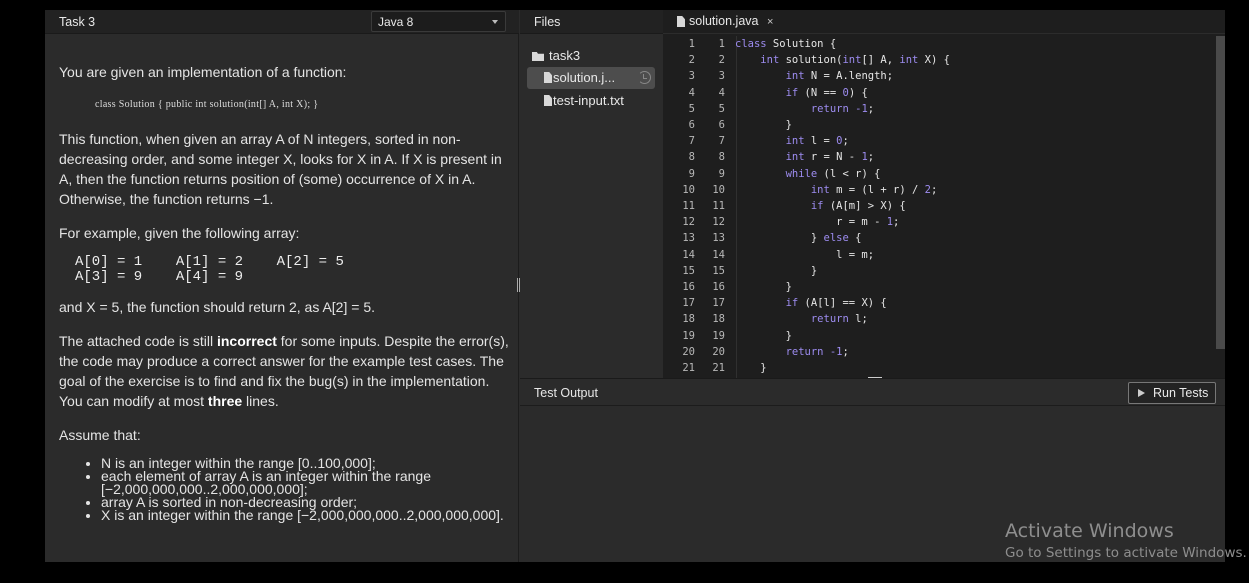 Image resolution: width=1249 pixels, height=583 pixels. Describe the element at coordinates (1089, 531) in the screenshot. I see `watermark-title: Activate Windows` at that location.